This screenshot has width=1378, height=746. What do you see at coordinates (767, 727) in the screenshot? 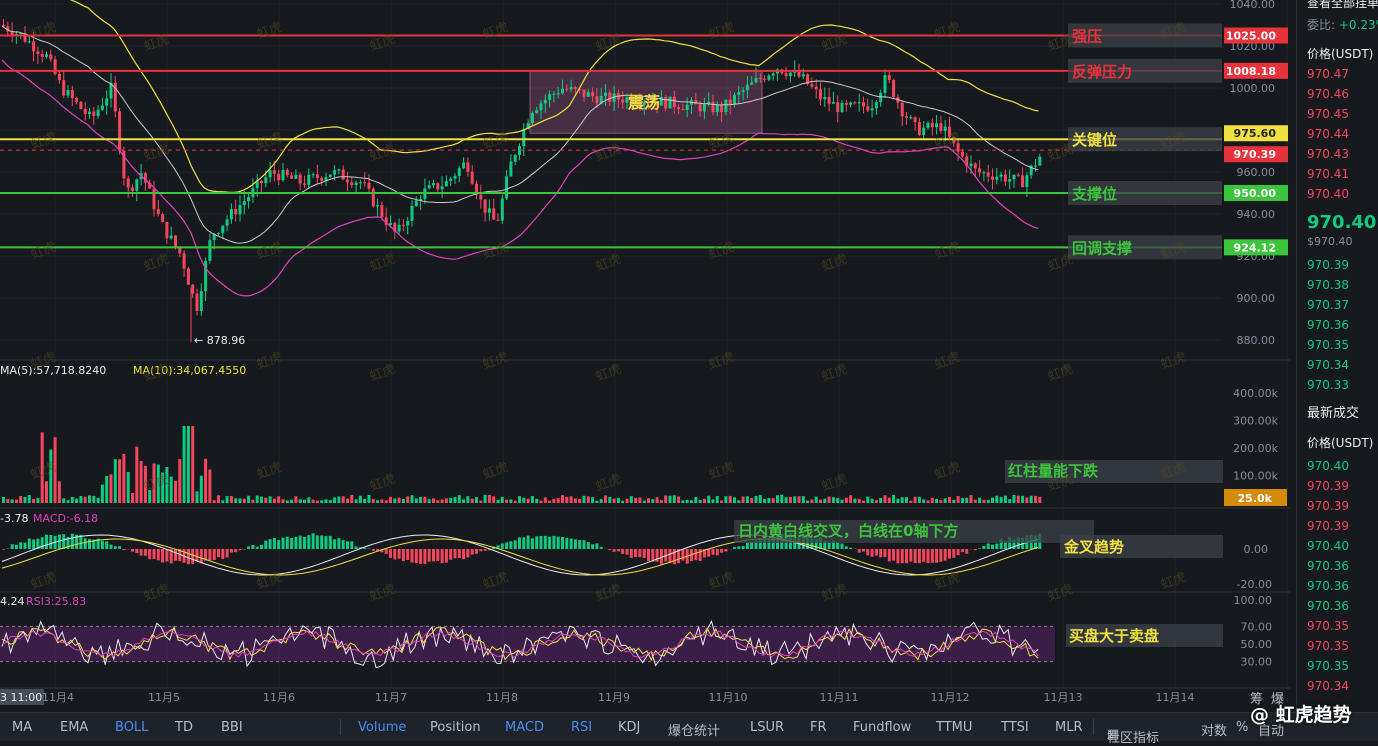
I see `indicator-tab-lsur: LSUR` at bounding box center [767, 727].